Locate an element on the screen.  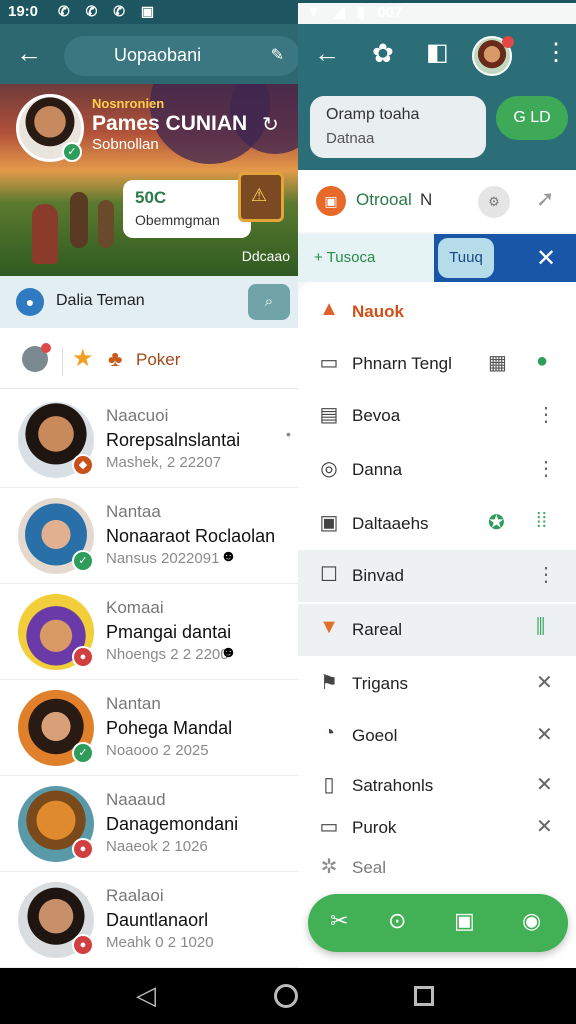
recents-square-icon is located at coordinates (424, 996).